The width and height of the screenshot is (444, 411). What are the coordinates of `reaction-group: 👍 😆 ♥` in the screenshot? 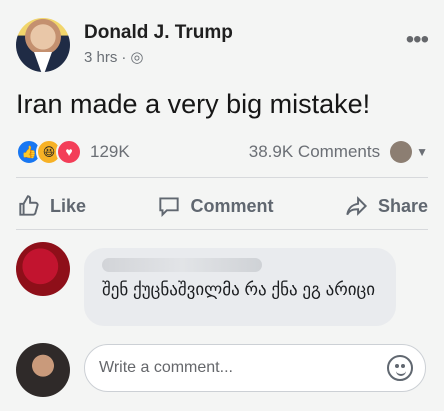 It's located at (49, 152).